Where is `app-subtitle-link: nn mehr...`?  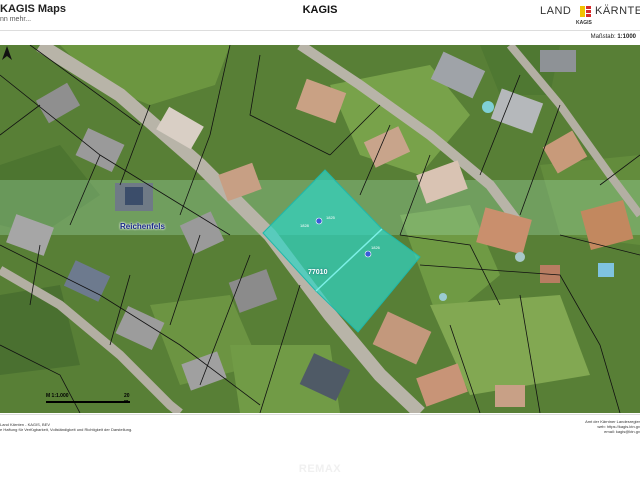 app-subtitle-link: nn mehr... is located at coordinates (15, 19).